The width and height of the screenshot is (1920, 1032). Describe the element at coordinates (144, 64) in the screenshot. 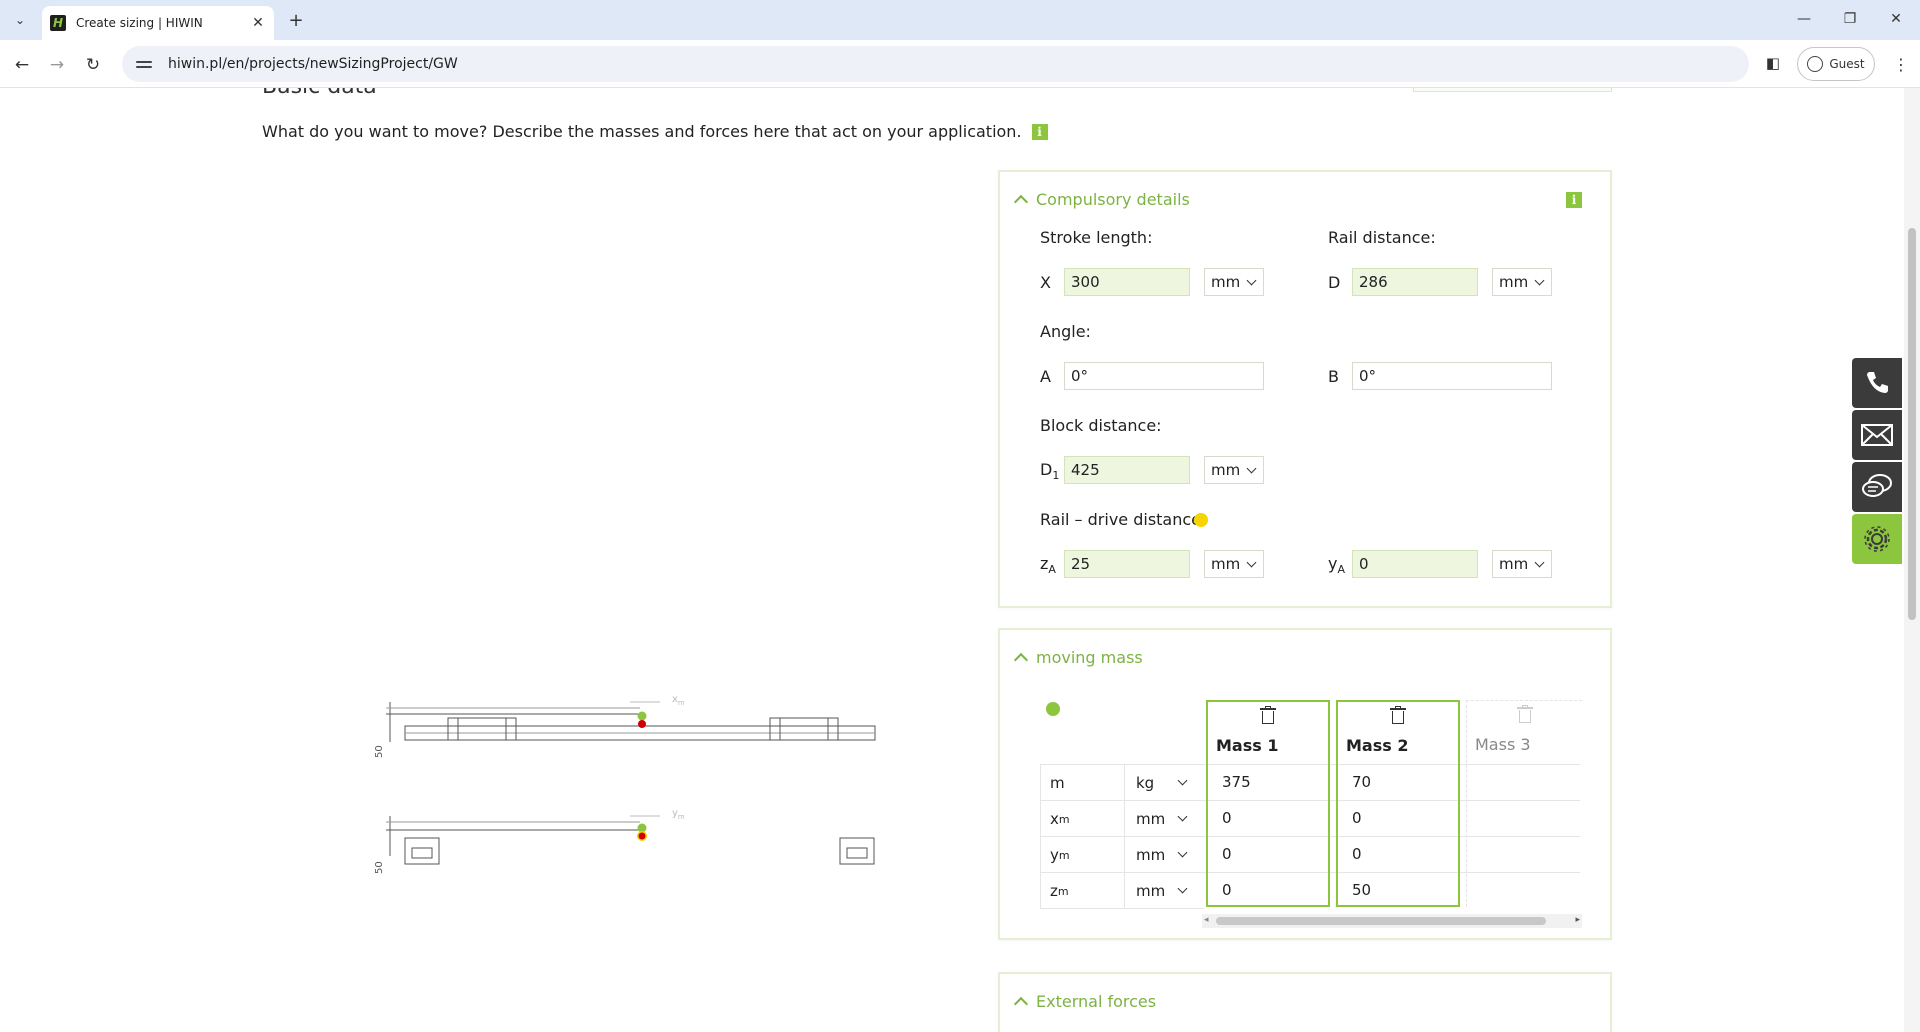

I see `site-info-icon` at that location.